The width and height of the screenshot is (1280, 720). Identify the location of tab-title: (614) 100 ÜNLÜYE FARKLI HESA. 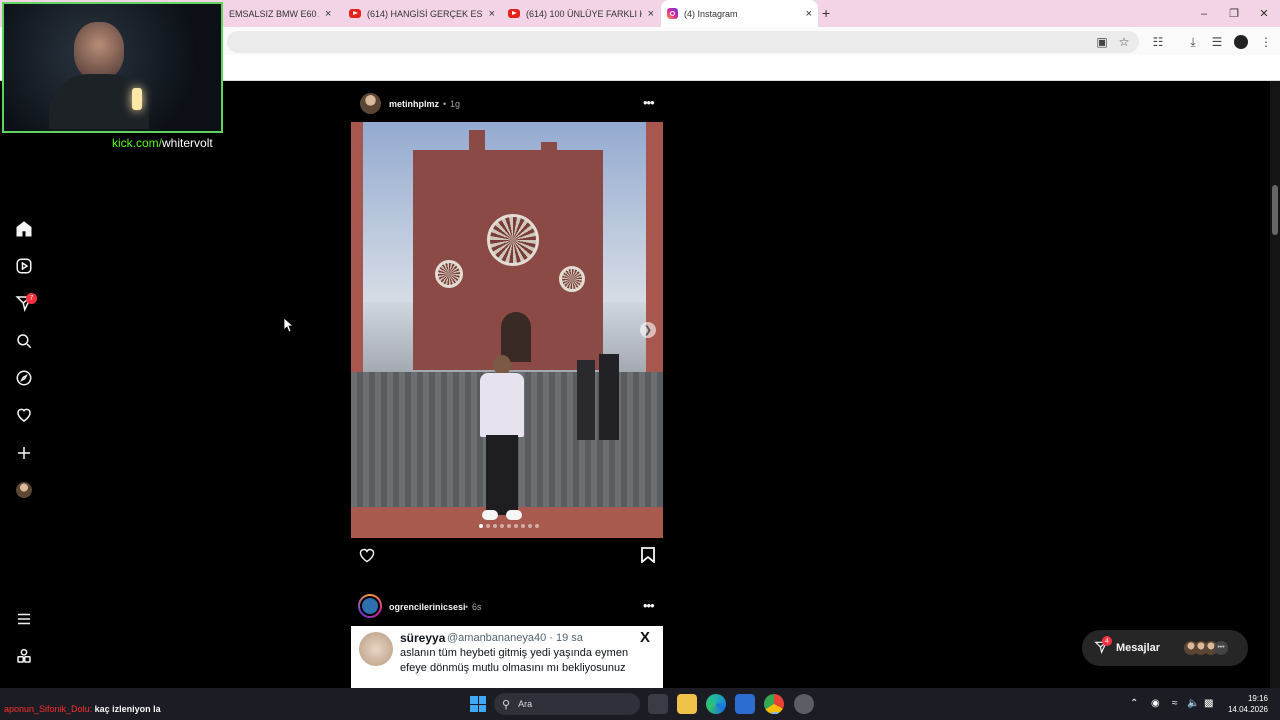
(584, 13).